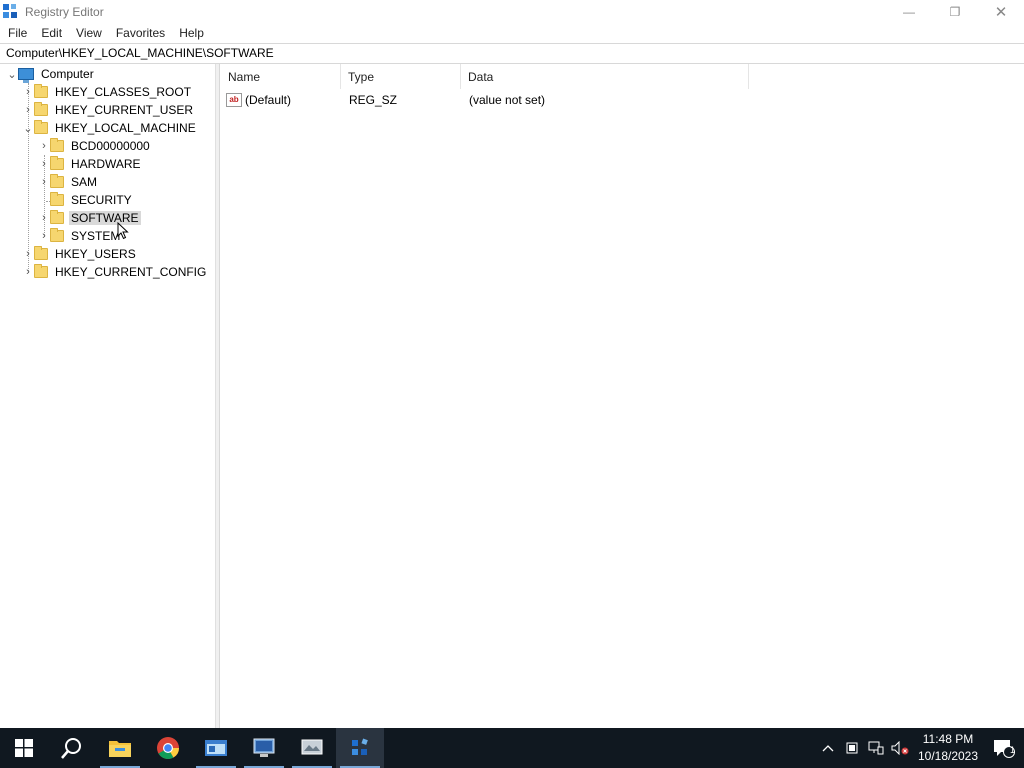 The width and height of the screenshot is (1024, 768). I want to click on window-title: Registry Editor, so click(64, 12).